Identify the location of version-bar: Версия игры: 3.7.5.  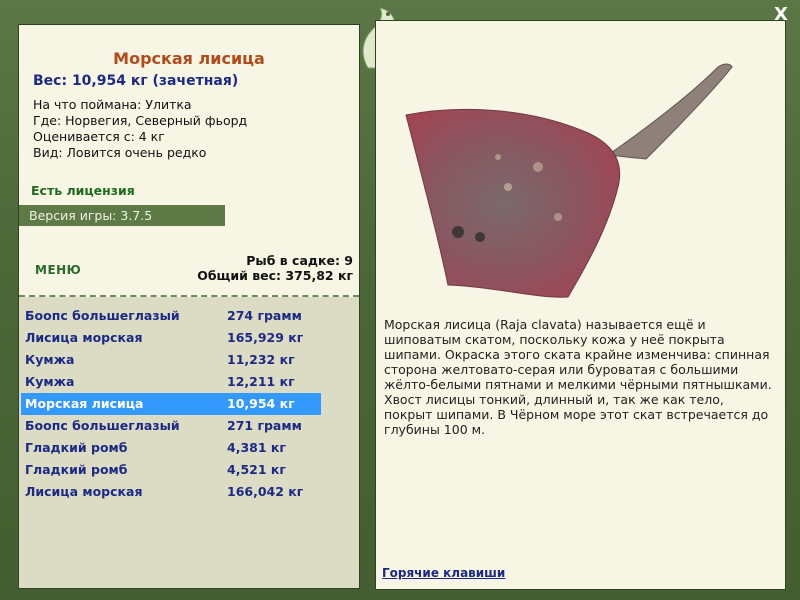
(122, 215).